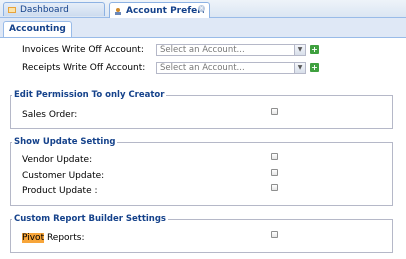  Describe the element at coordinates (57, 160) in the screenshot. I see `vendor-update-label: Vendor Update:` at that location.